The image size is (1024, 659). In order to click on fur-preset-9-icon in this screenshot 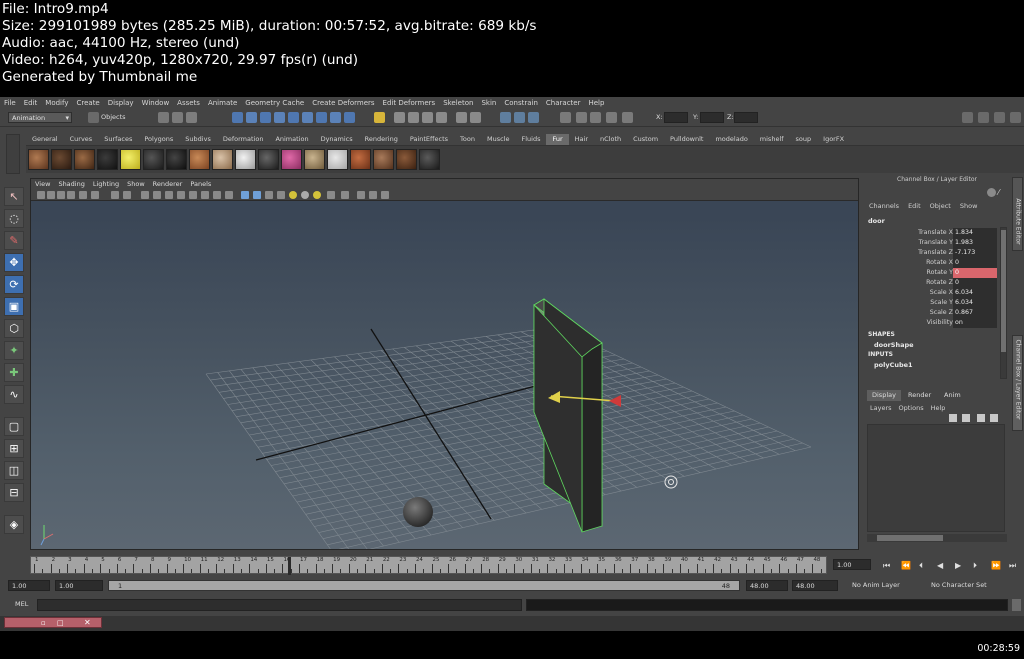, I will do `click(222, 159)`.